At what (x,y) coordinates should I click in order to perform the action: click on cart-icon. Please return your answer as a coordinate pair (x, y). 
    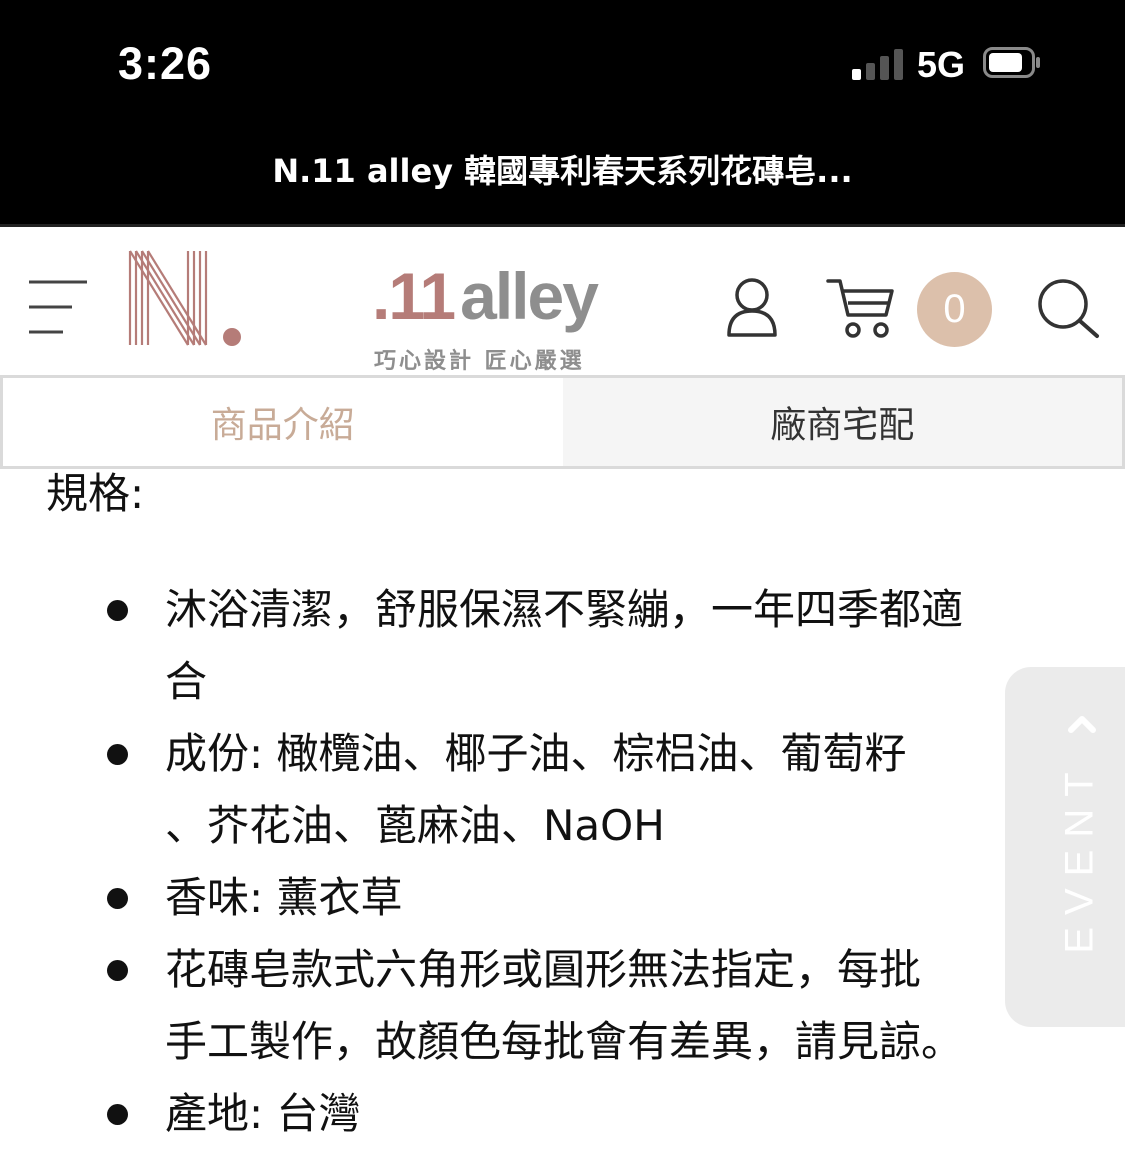
    Looking at the image, I should click on (861, 307).